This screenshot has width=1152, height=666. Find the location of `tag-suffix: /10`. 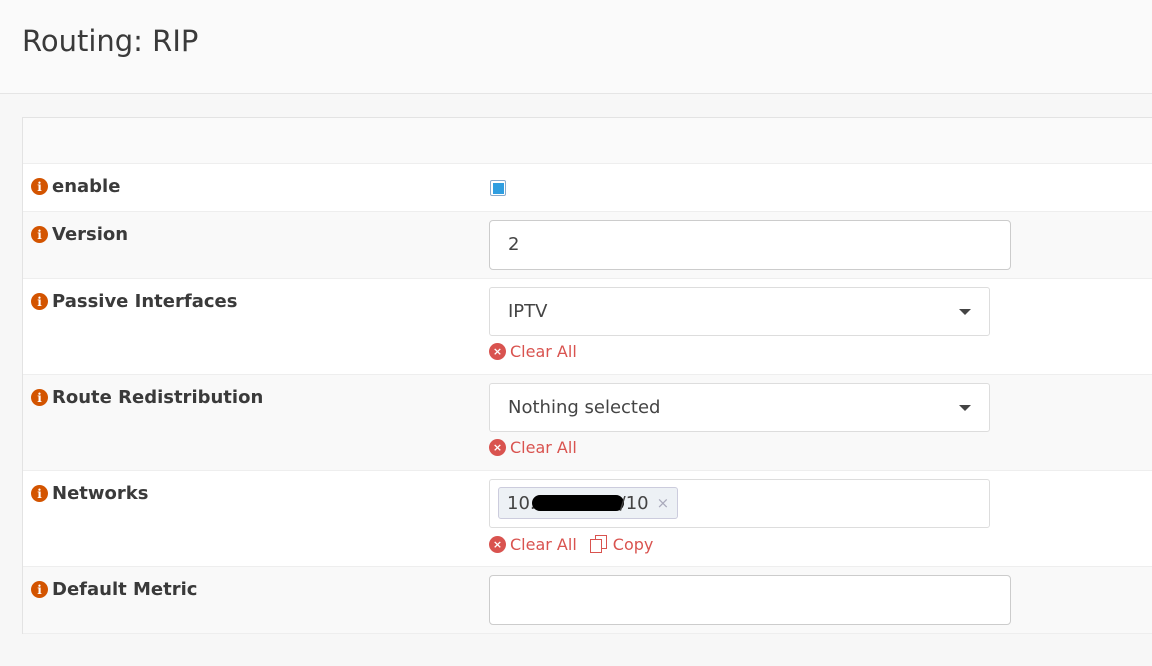

tag-suffix: /10 is located at coordinates (634, 503).